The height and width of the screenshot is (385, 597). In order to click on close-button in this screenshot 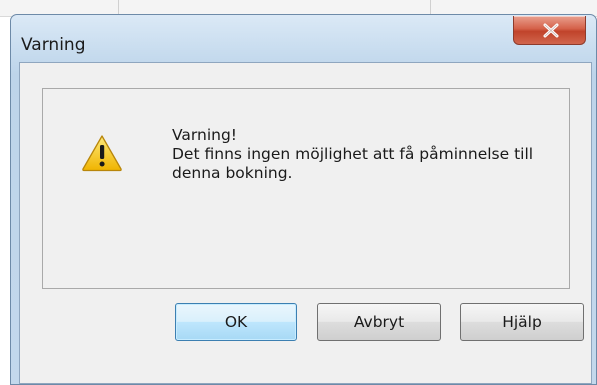, I will do `click(549, 30)`.